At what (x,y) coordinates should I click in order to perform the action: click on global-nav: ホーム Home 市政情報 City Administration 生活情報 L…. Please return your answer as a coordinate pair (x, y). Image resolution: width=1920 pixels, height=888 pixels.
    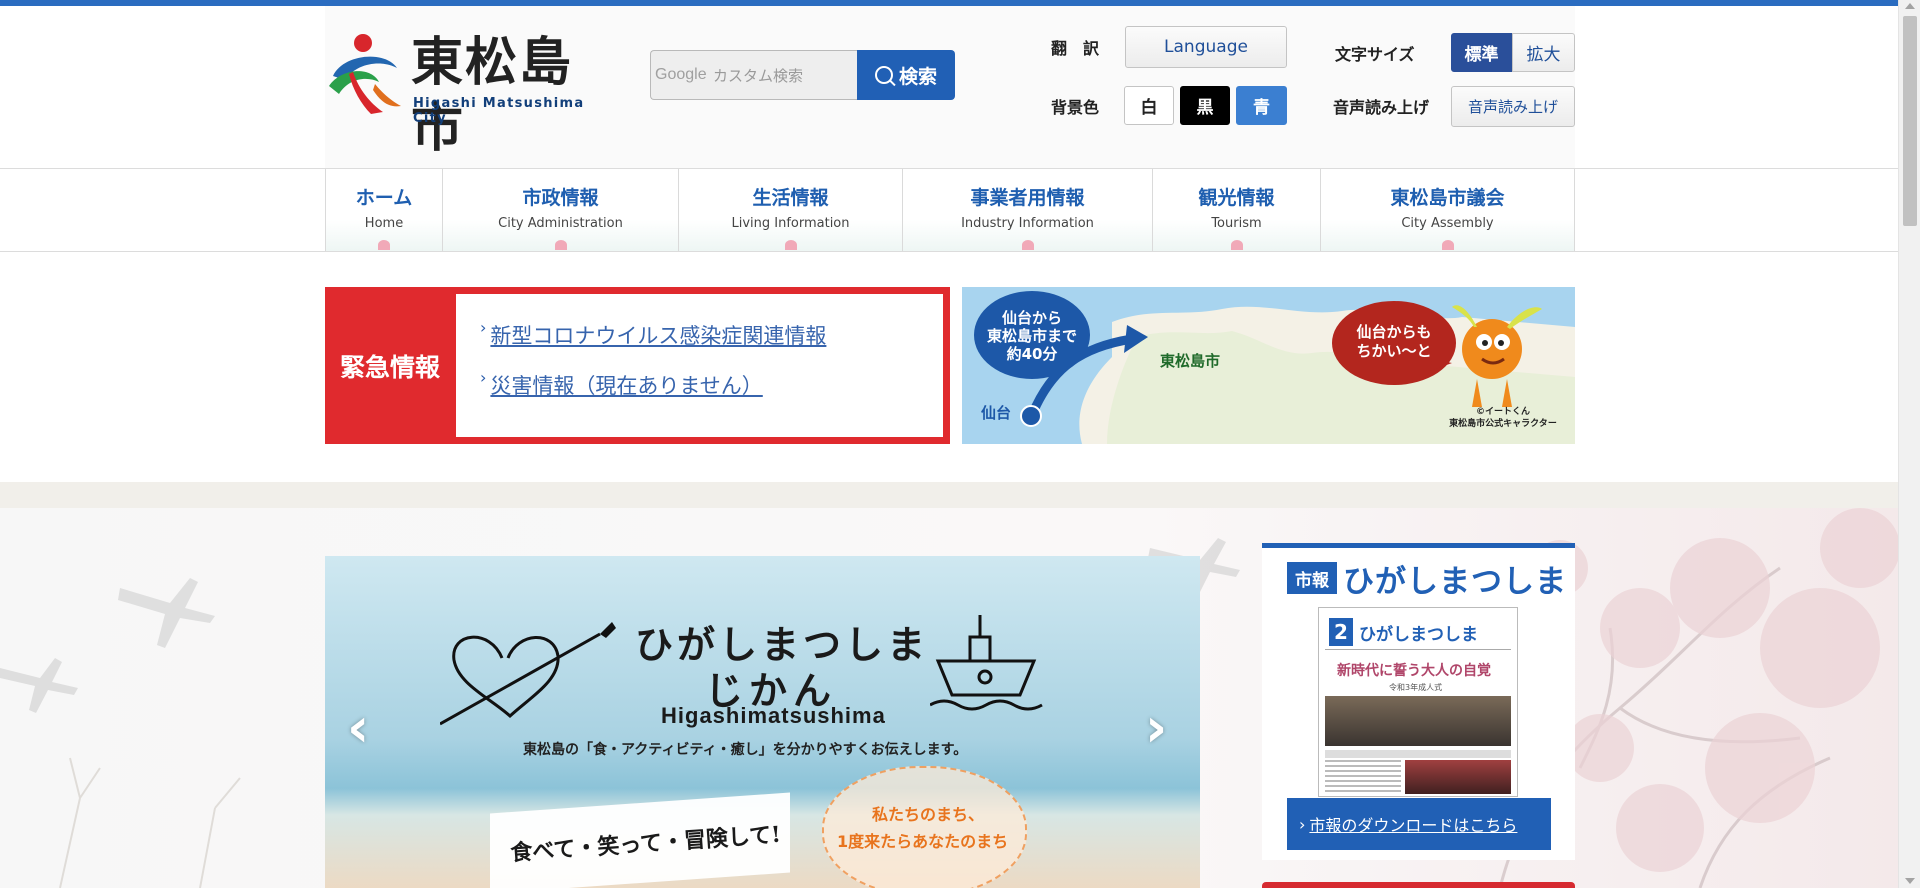
    Looking at the image, I should click on (950, 210).